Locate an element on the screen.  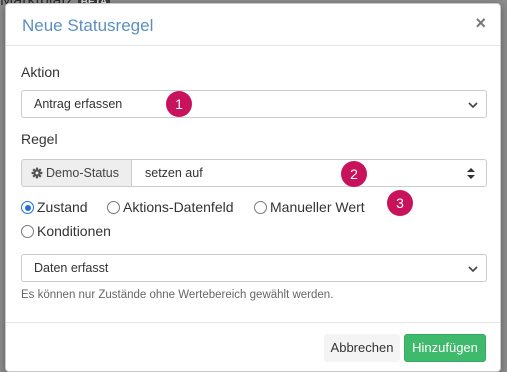
dialog-title: Neue Statusregel is located at coordinates (88, 25).